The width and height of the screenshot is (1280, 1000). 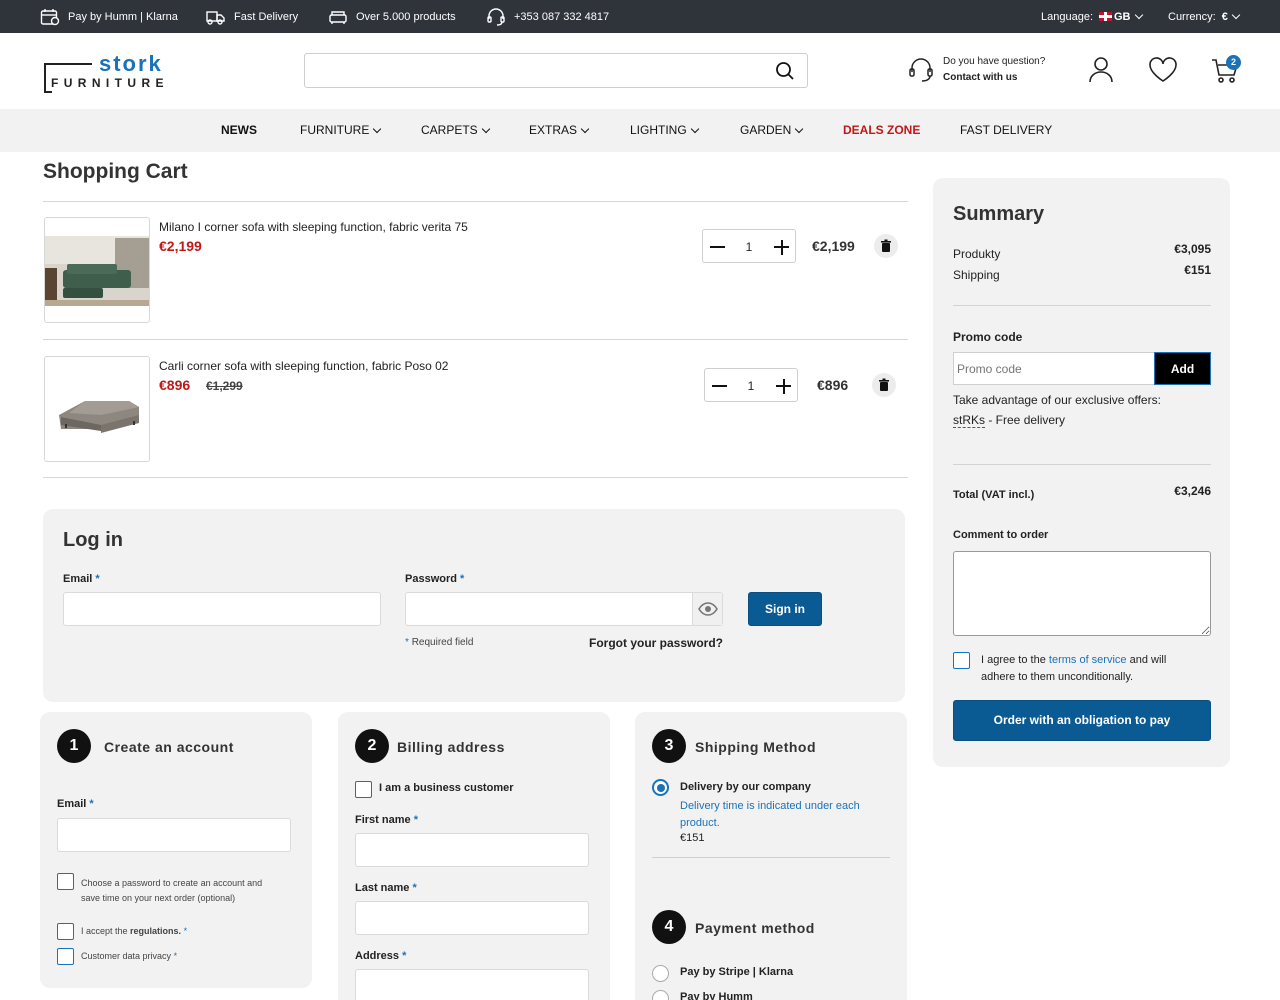 I want to click on promo-input, so click(x=1054, y=368).